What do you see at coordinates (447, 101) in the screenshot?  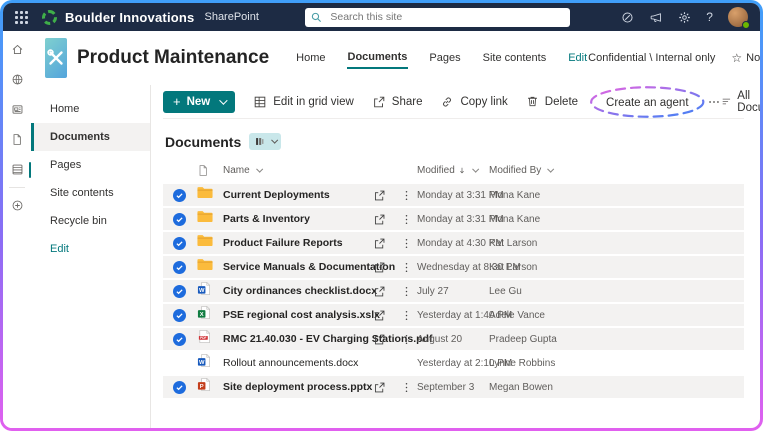 I see `link-icon` at bounding box center [447, 101].